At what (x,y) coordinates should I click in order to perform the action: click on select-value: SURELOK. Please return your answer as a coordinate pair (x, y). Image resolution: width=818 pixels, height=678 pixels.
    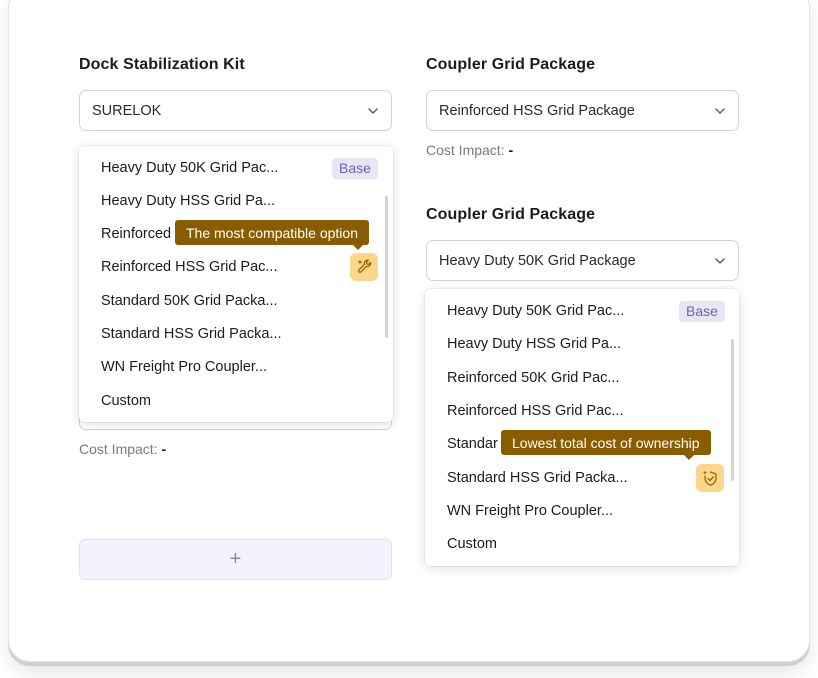
    Looking at the image, I should click on (127, 110).